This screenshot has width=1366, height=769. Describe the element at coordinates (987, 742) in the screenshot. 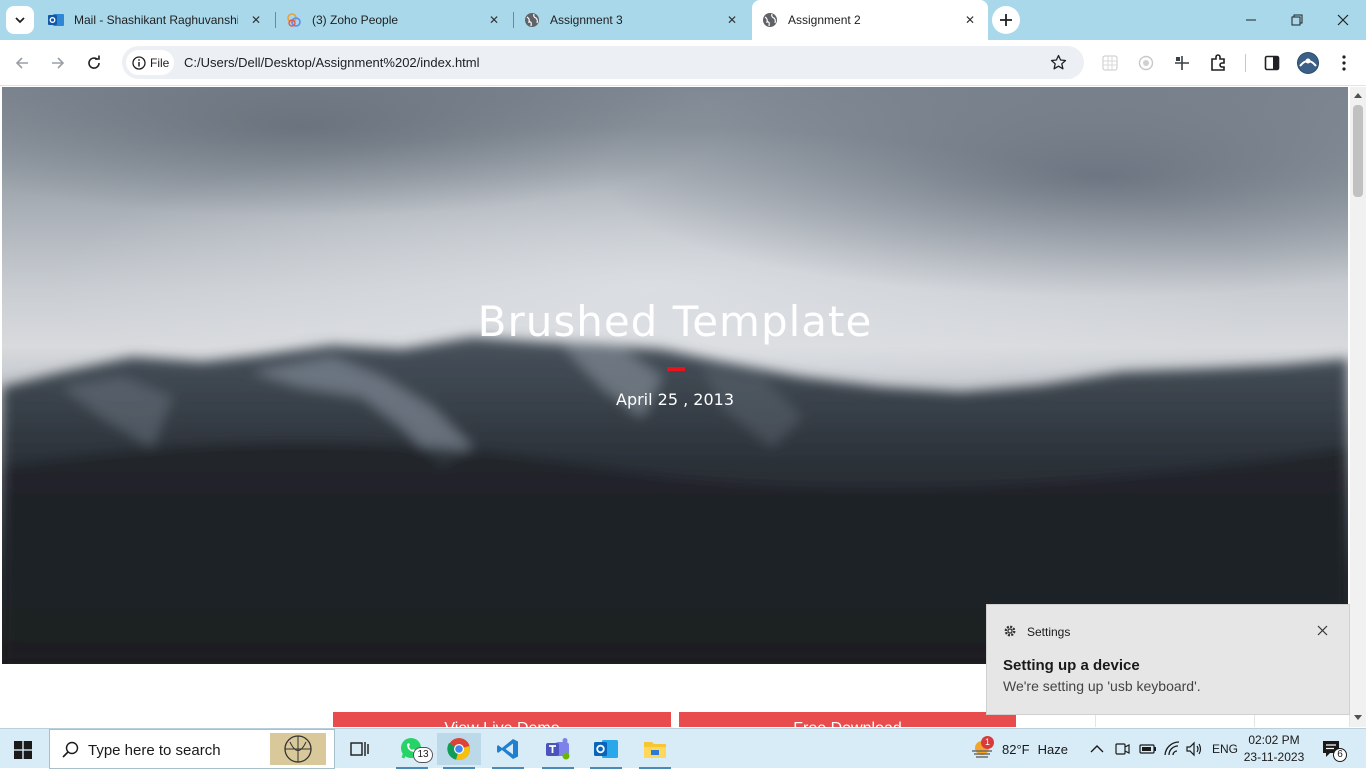

I see `weather-alert-badge: 1` at that location.